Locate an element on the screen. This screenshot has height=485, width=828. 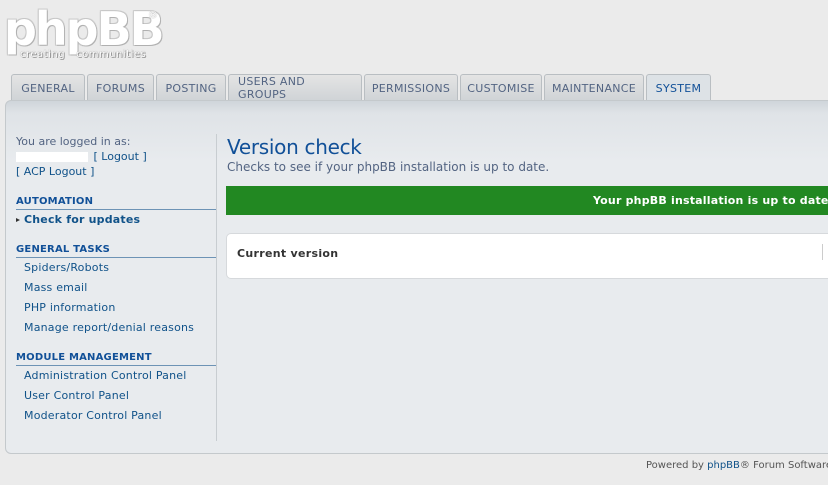
sidebar-divider is located at coordinates (216, 287).